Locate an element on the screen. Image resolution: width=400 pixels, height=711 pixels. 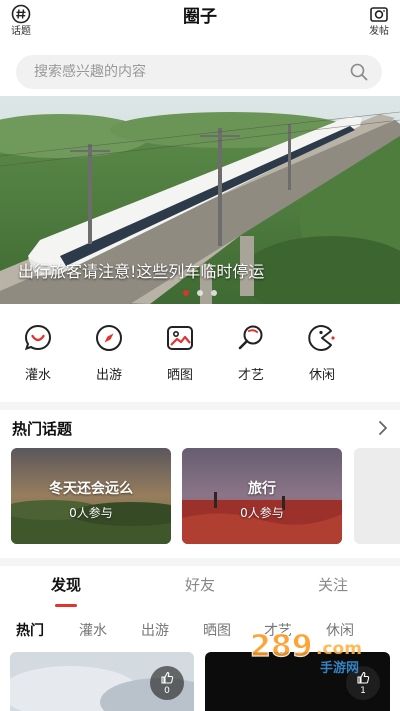
watermark-logo: 289 .com 手游网 is located at coordinates (312, 652).